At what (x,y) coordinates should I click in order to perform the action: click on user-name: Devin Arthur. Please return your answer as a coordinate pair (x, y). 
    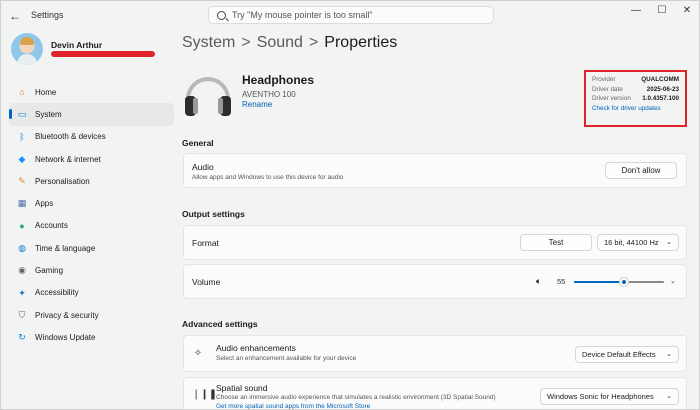
    Looking at the image, I should click on (77, 45).